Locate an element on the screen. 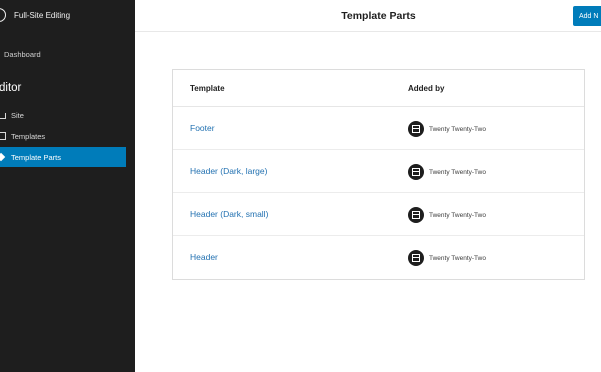 The width and height of the screenshot is (601, 372). template-part-link: Header is located at coordinates (204, 257).